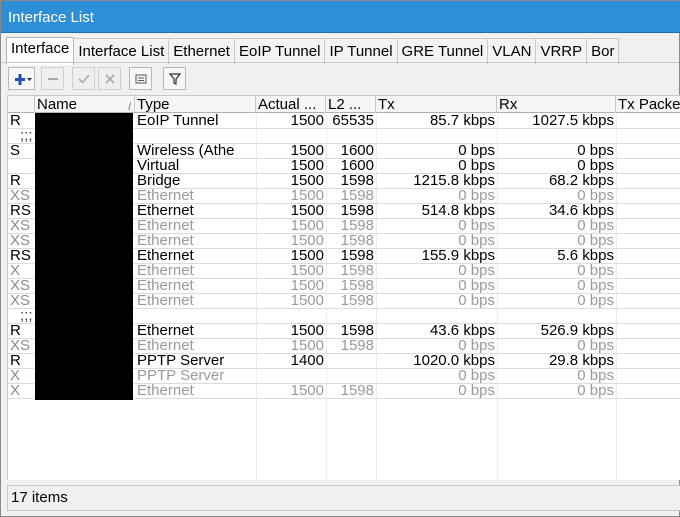  I want to click on cell-rx: 5.6 kbps, so click(585, 256).